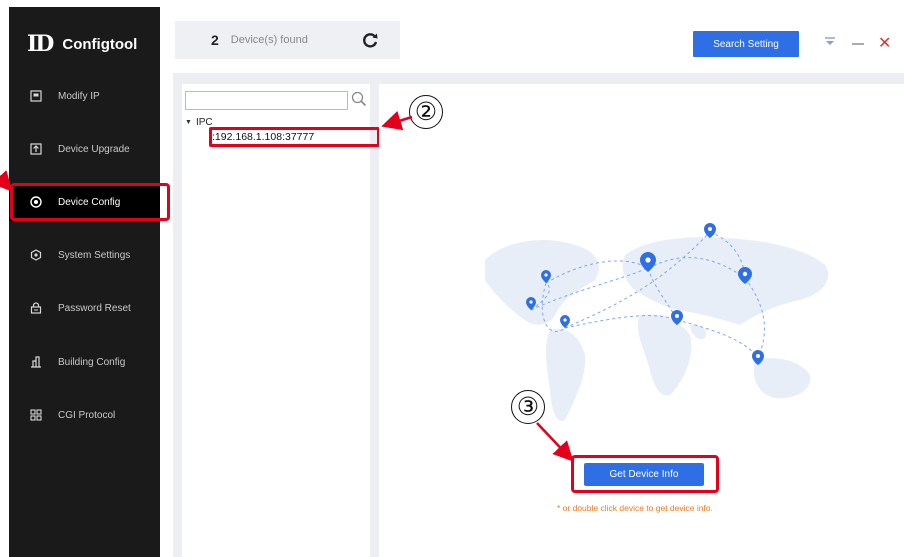 This screenshot has width=904, height=557. What do you see at coordinates (188, 122) in the screenshot?
I see `chevron-down-icon: ▼` at bounding box center [188, 122].